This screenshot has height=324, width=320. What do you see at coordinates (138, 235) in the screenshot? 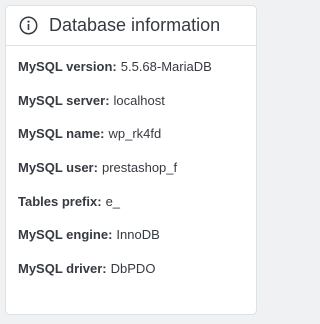
I see `row-value: InnoDB` at bounding box center [138, 235].